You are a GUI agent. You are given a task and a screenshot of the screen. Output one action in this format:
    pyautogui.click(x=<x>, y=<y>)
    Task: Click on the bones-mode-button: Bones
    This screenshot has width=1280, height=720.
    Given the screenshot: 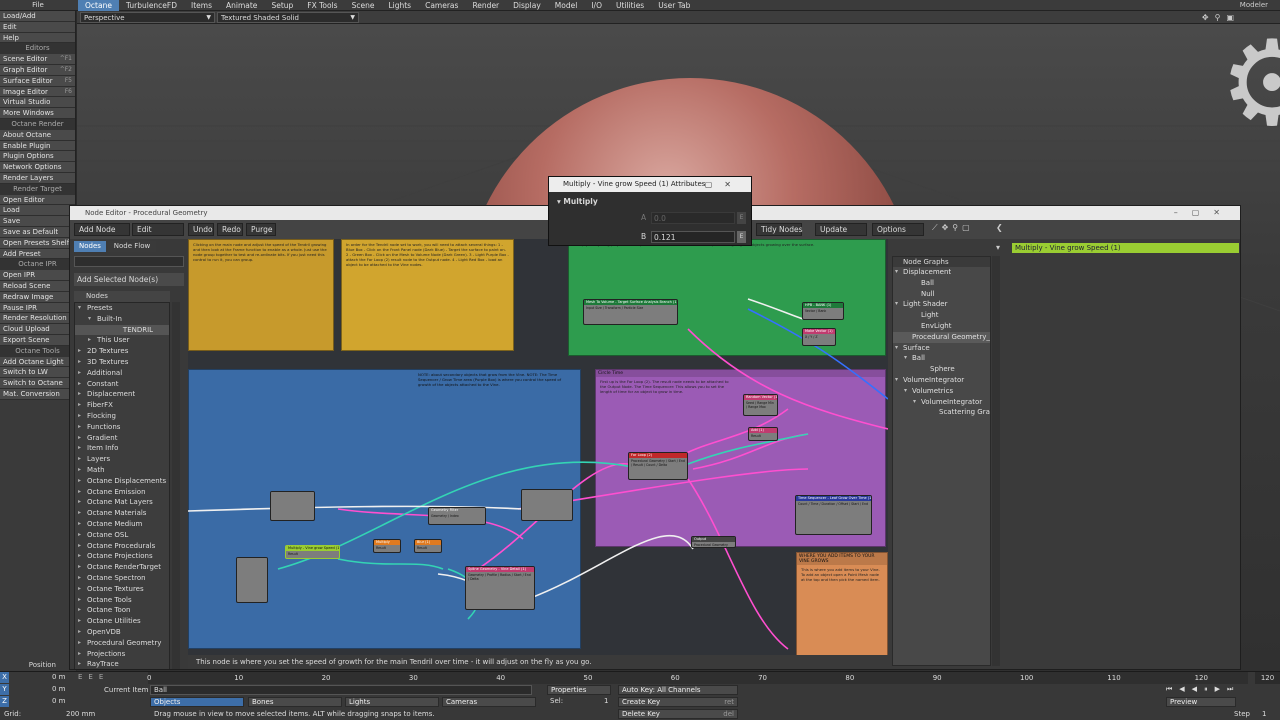 What is the action you would take?
    pyautogui.click(x=295, y=702)
    